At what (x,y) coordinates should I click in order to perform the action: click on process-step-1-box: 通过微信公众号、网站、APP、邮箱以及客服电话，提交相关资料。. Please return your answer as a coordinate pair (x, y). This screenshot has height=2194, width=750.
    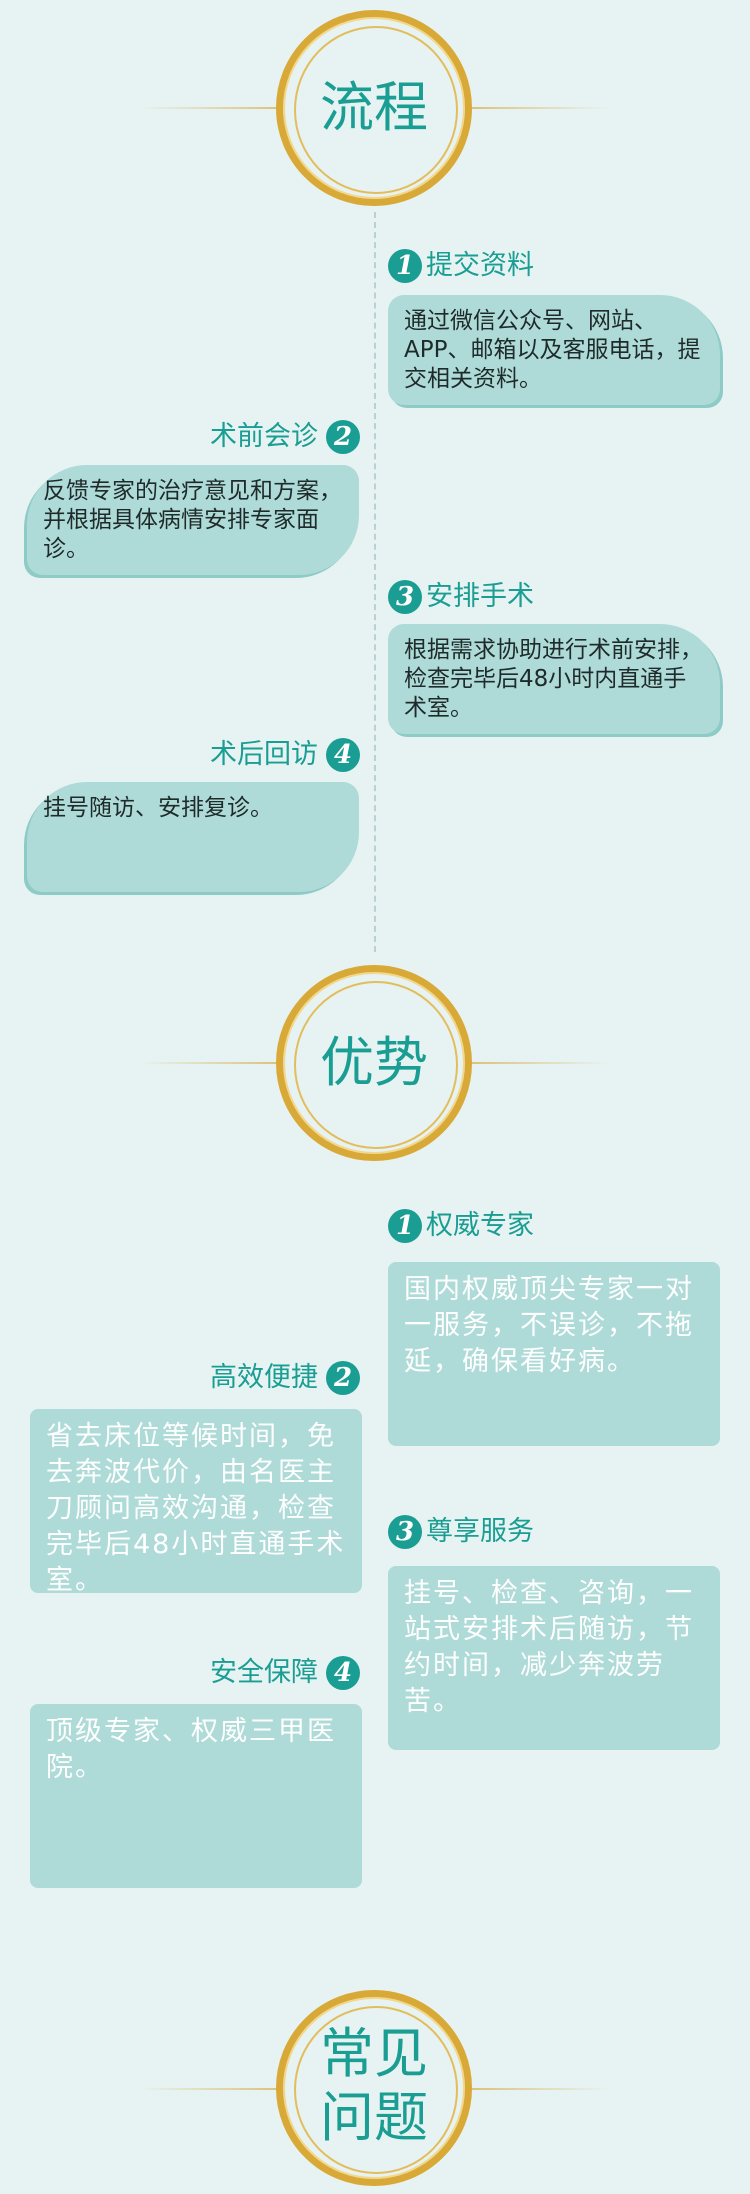
    Looking at the image, I should click on (554, 350).